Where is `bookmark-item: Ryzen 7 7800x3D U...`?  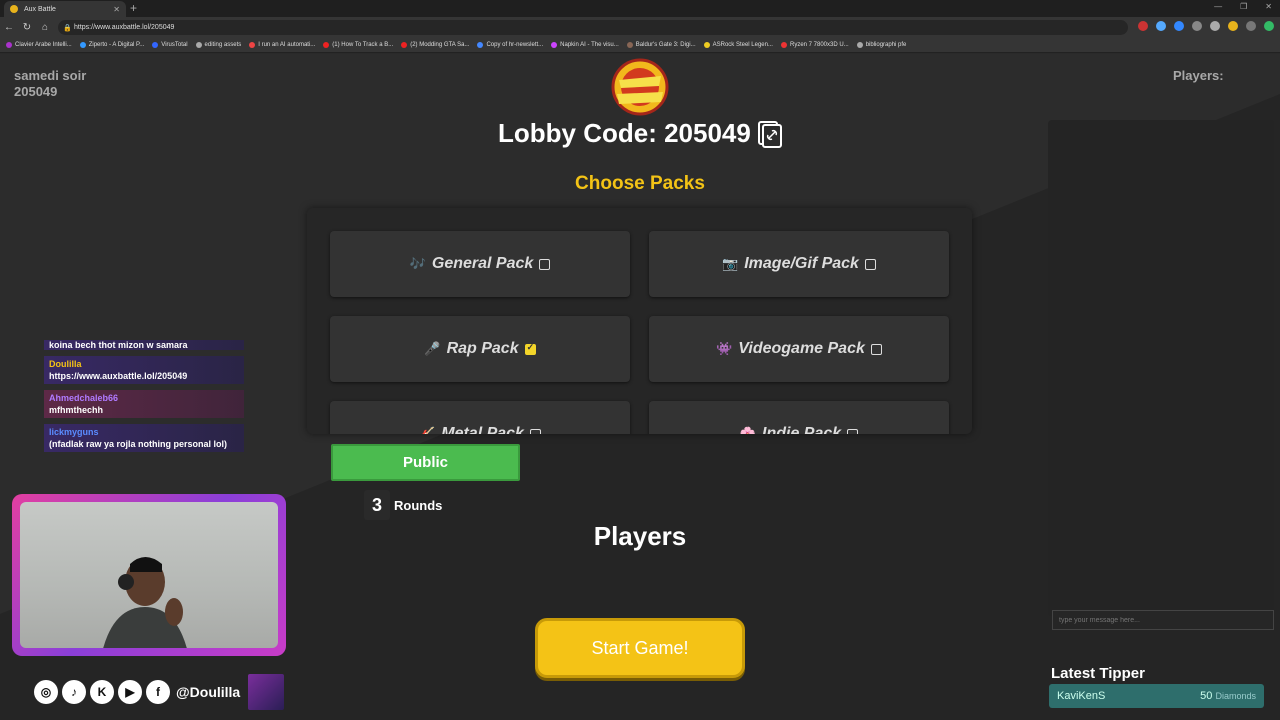
bookmark-item: Ryzen 7 7800x3D U... is located at coordinates (814, 45).